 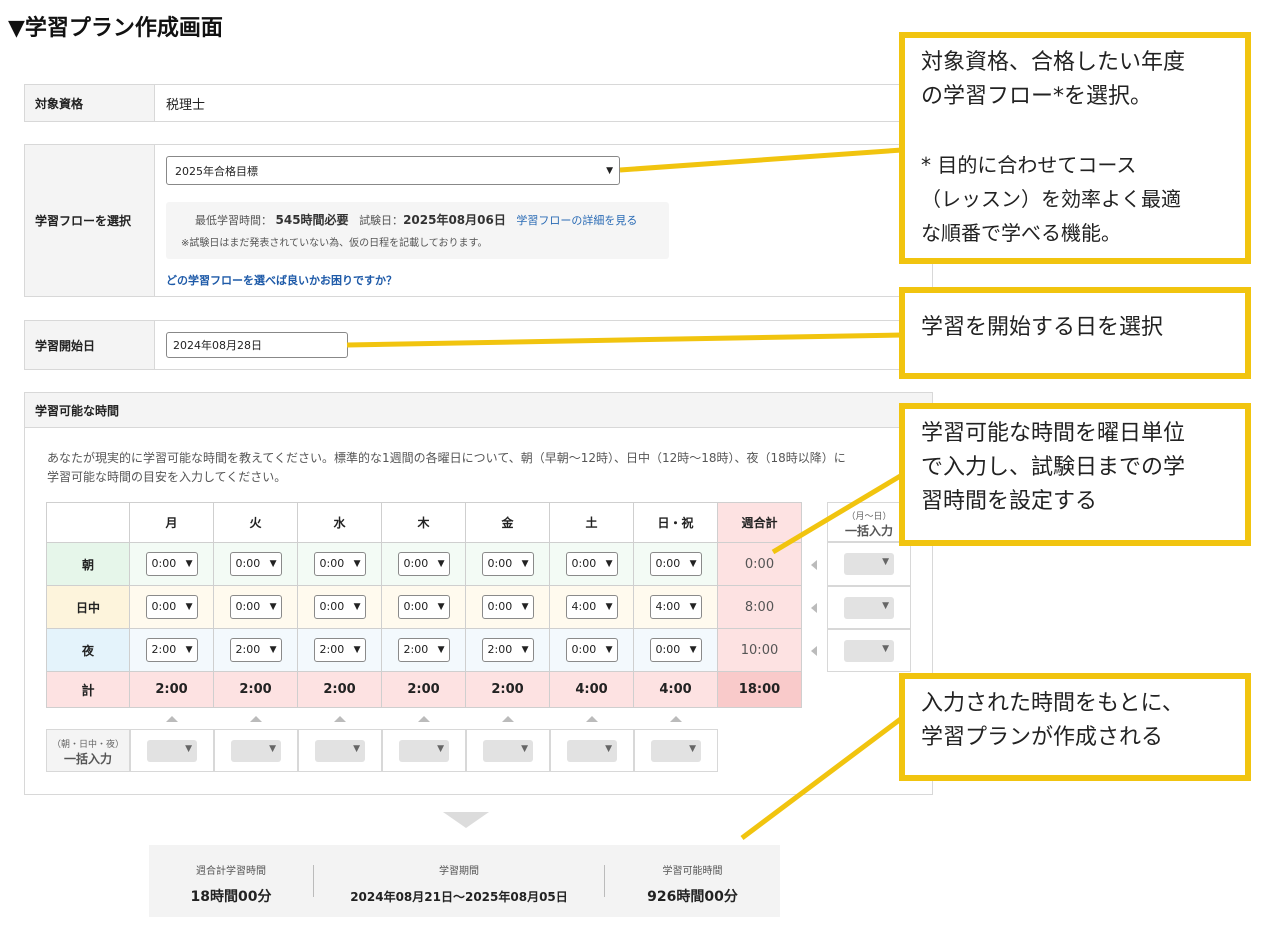 What do you see at coordinates (167, 477) in the screenshot?
I see `description-line-2: 学習可能な時間の目安を入力してください。` at bounding box center [167, 477].